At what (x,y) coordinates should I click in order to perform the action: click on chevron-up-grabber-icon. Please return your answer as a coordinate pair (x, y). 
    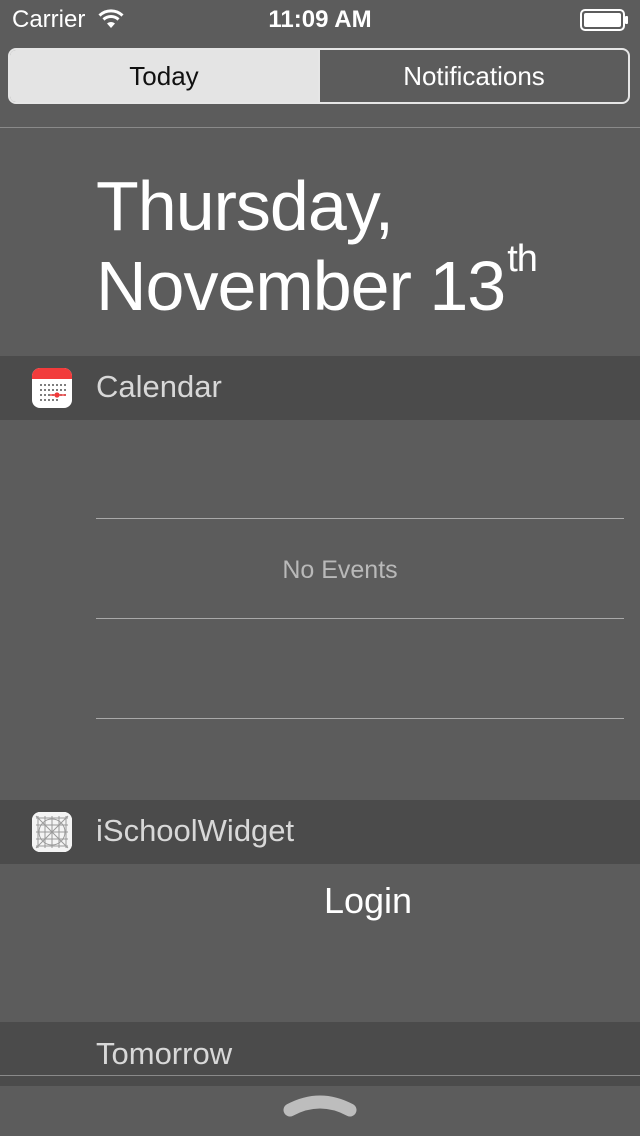
    Looking at the image, I should click on (320, 1105).